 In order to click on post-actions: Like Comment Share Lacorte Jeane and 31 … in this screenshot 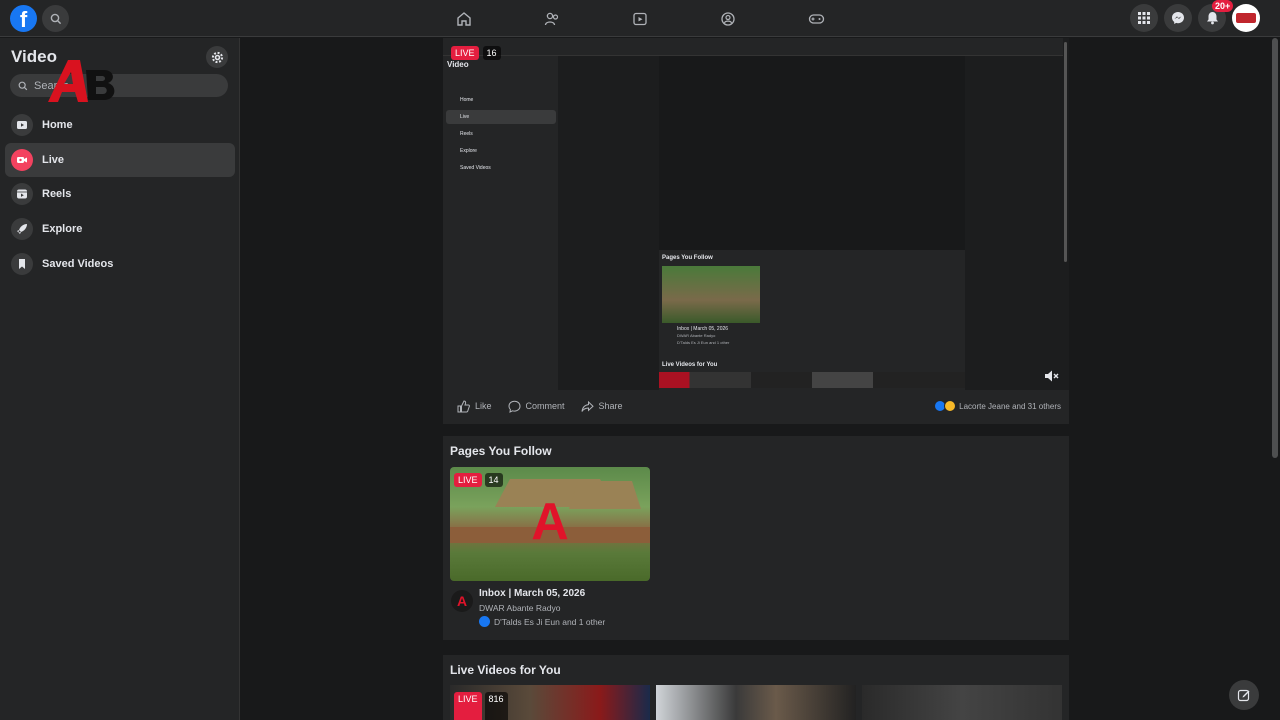, I will do `click(756, 406)`.